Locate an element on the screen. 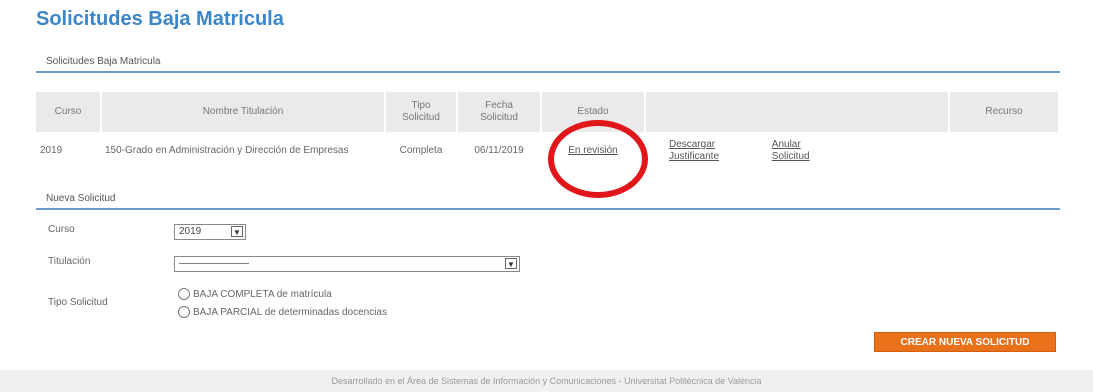  cell-tipo: Completa is located at coordinates (421, 150).